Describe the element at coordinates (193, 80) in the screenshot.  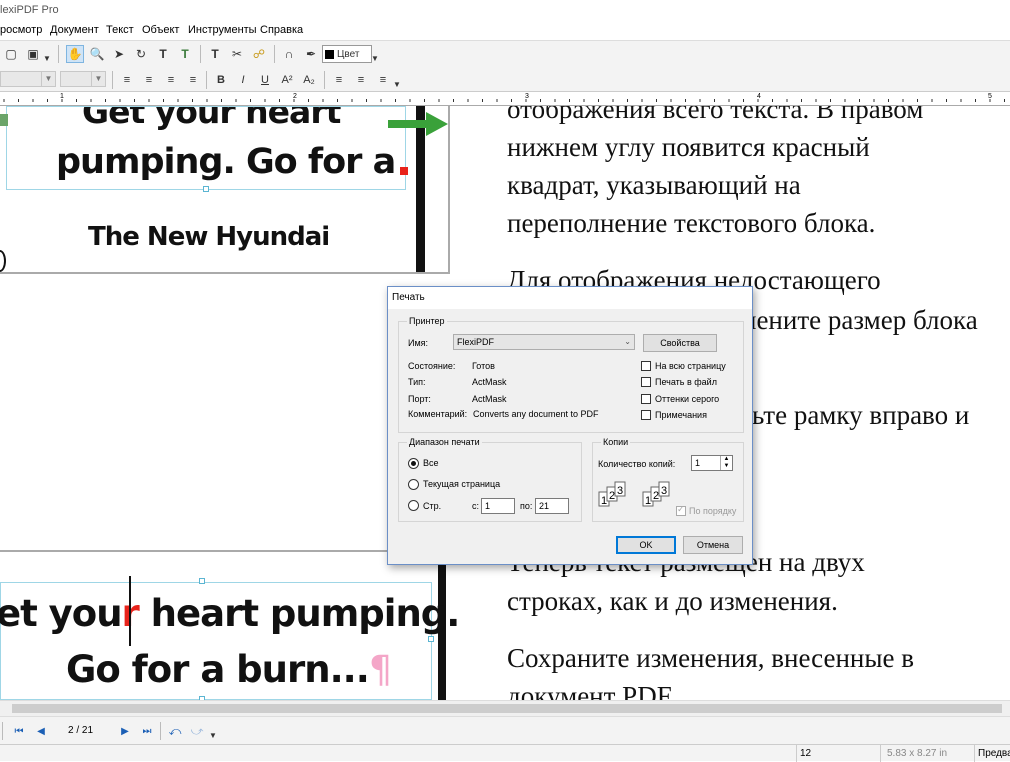
I see `align-justify-icon: ≡` at that location.